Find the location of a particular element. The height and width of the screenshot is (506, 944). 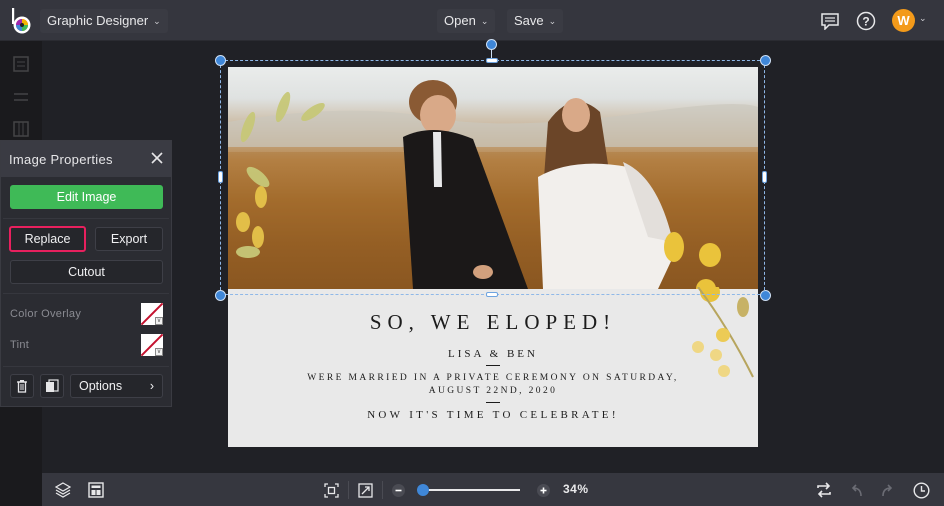

template-icon is located at coordinates (96, 490).